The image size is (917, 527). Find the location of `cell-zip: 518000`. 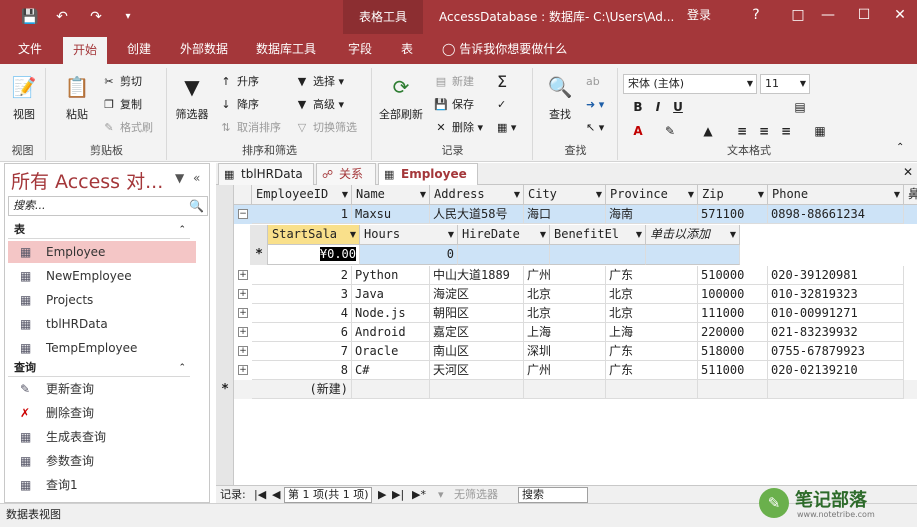

cell-zip: 518000 is located at coordinates (733, 351).